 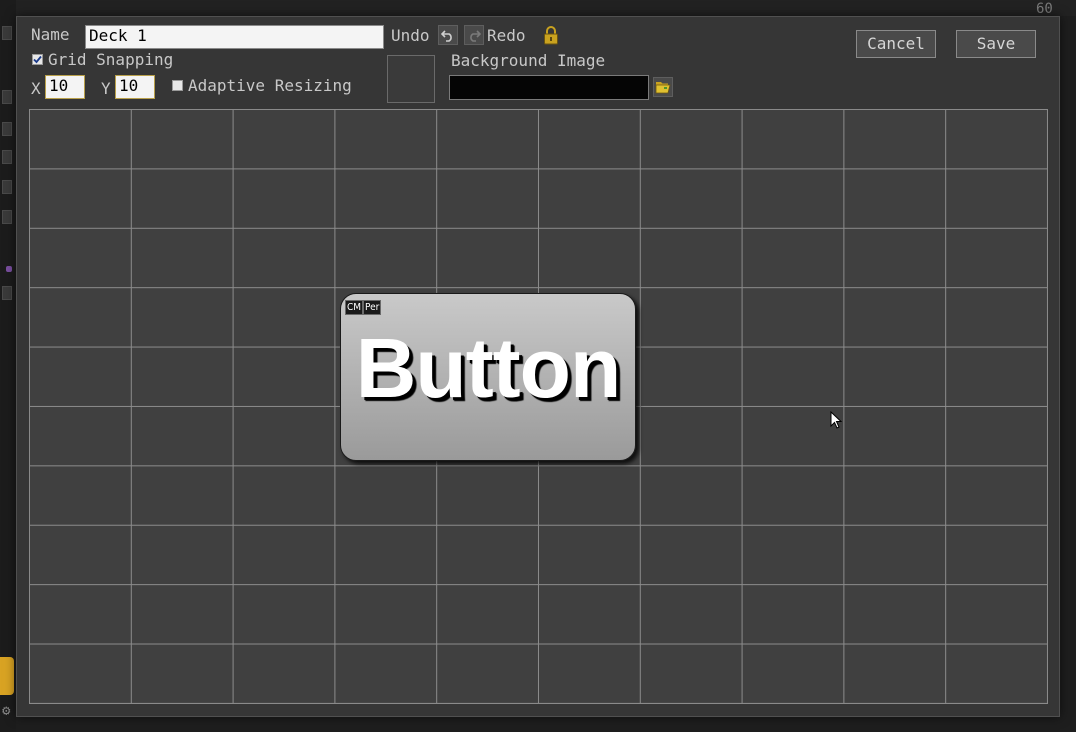 I want to click on save-button: Save, so click(x=996, y=44).